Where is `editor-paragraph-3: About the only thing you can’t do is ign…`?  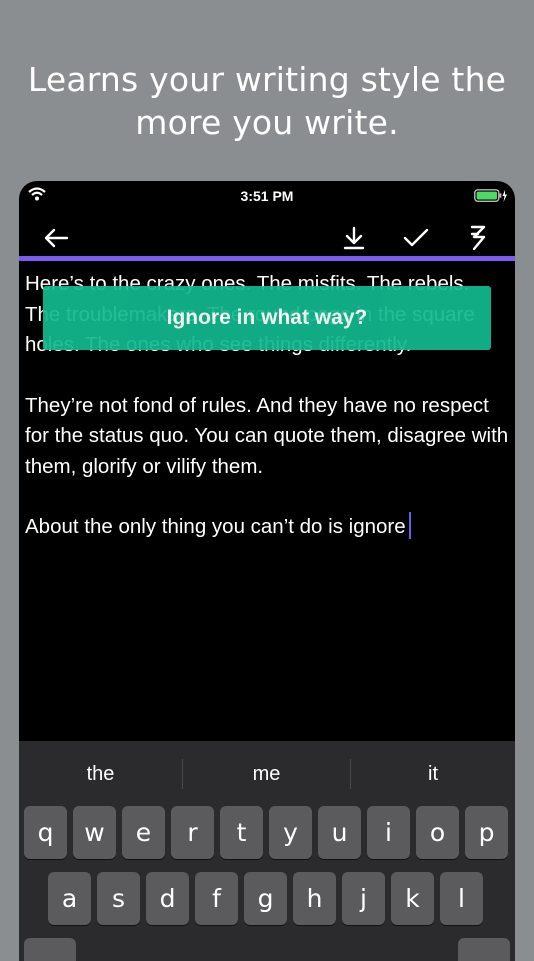 editor-paragraph-3: About the only thing you can’t do is ign… is located at coordinates (267, 527).